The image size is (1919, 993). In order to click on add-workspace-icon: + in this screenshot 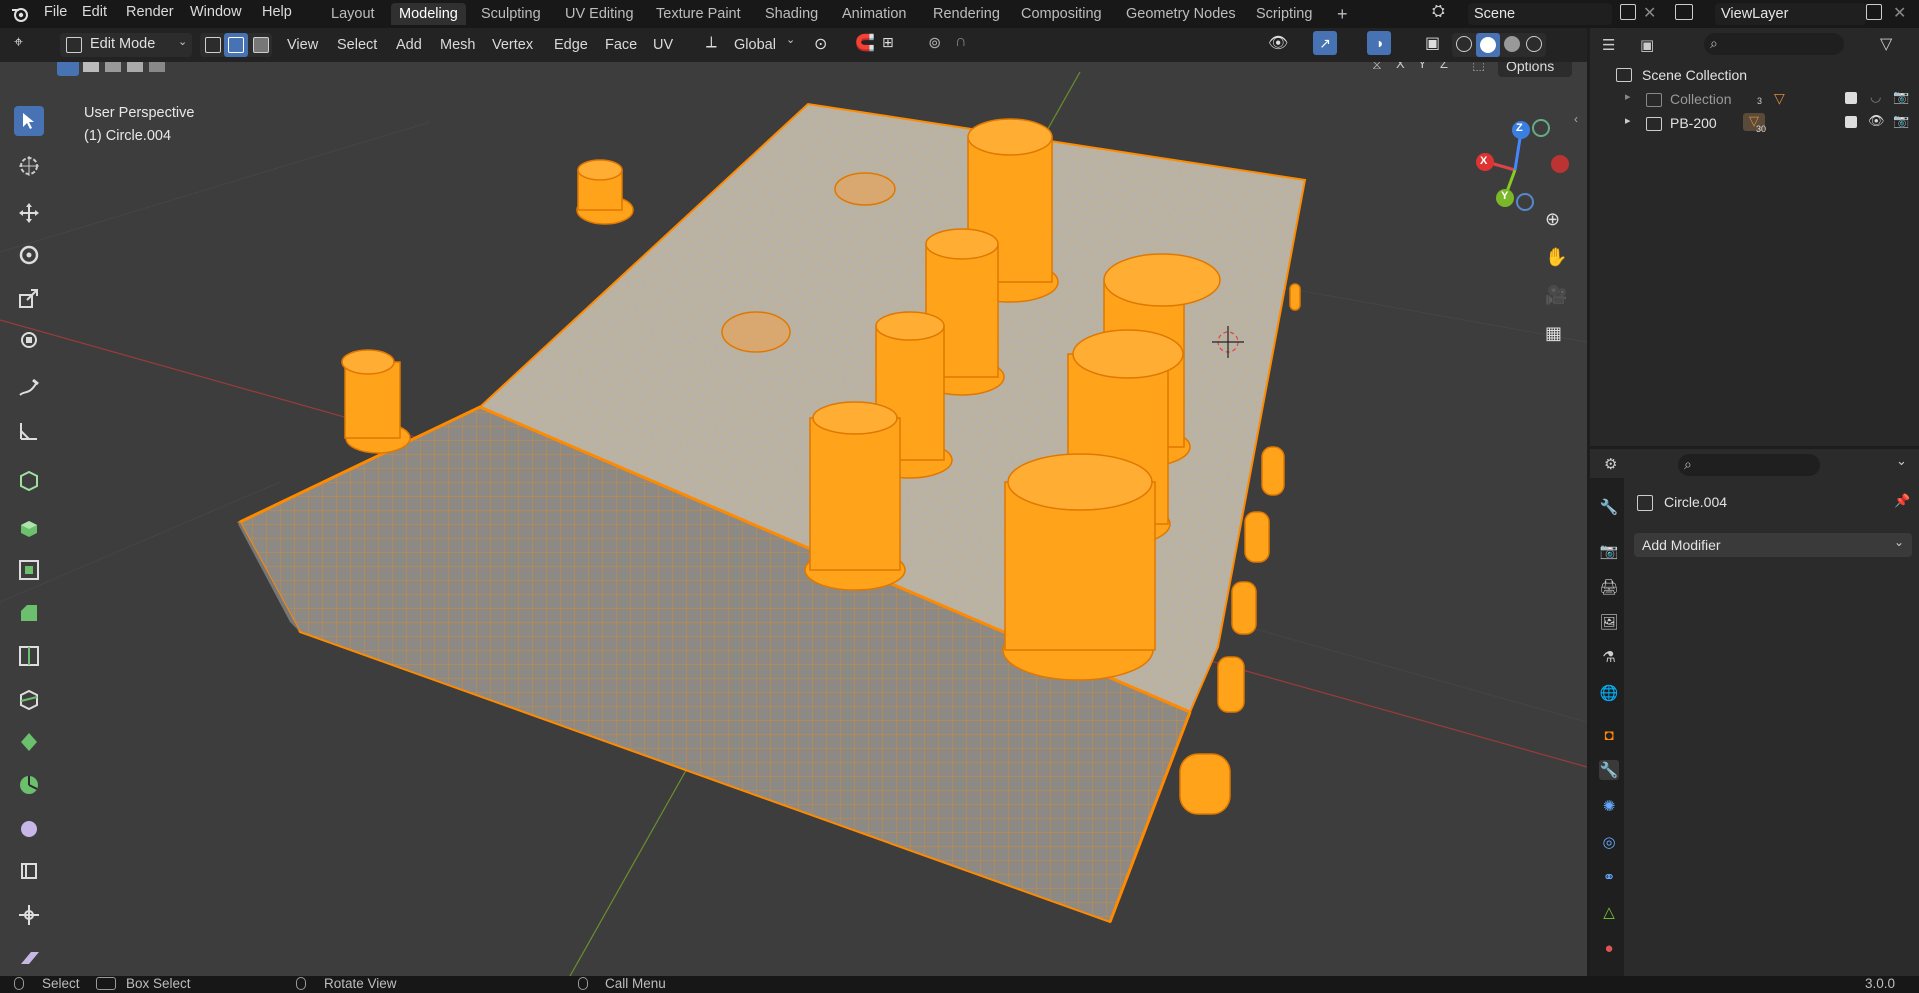, I will do `click(1342, 14)`.